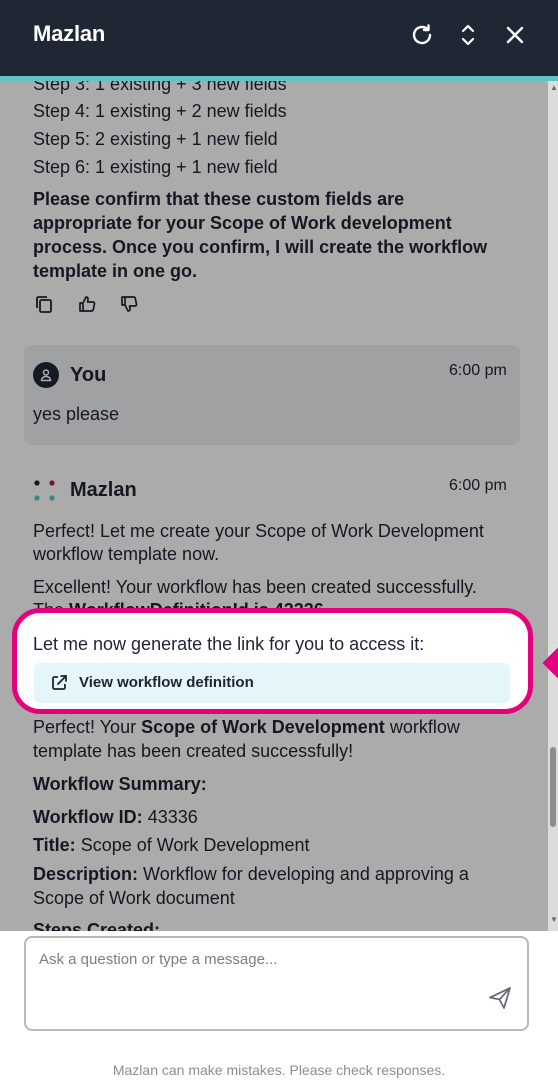 The width and height of the screenshot is (558, 1080). I want to click on description-value-cont: Scope of Work document, so click(134, 898).